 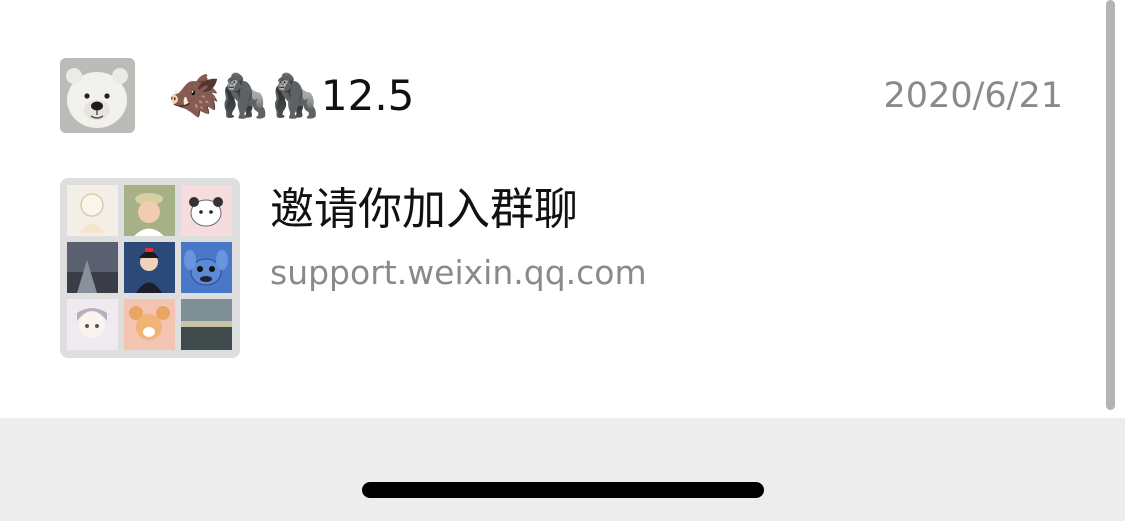 I want to click on sender-avatar, so click(x=97, y=95).